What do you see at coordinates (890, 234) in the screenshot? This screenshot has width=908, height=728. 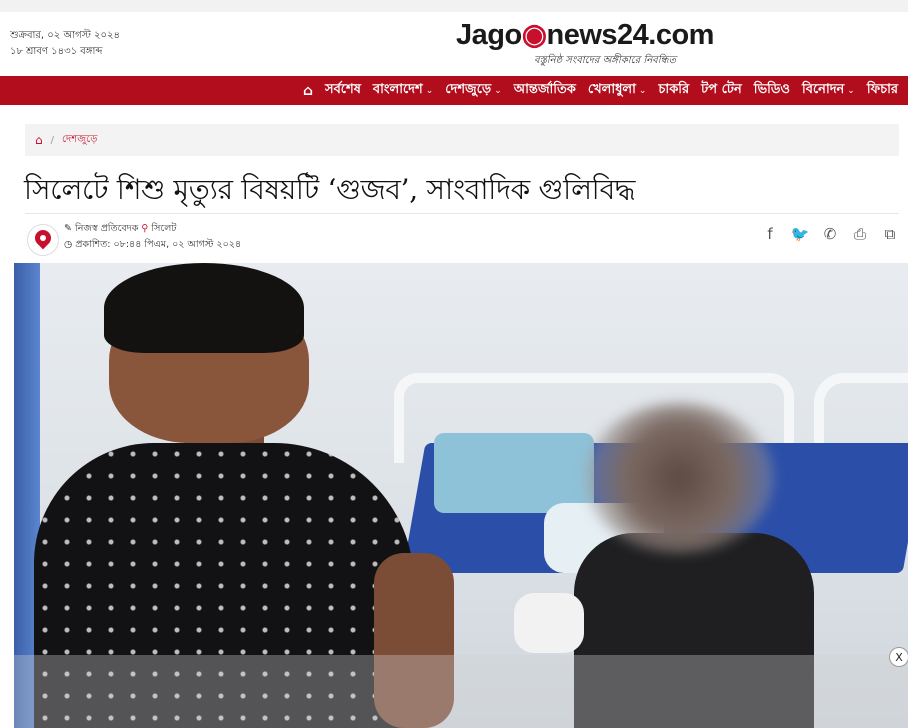 I see `copy-icon: ⧉` at bounding box center [890, 234].